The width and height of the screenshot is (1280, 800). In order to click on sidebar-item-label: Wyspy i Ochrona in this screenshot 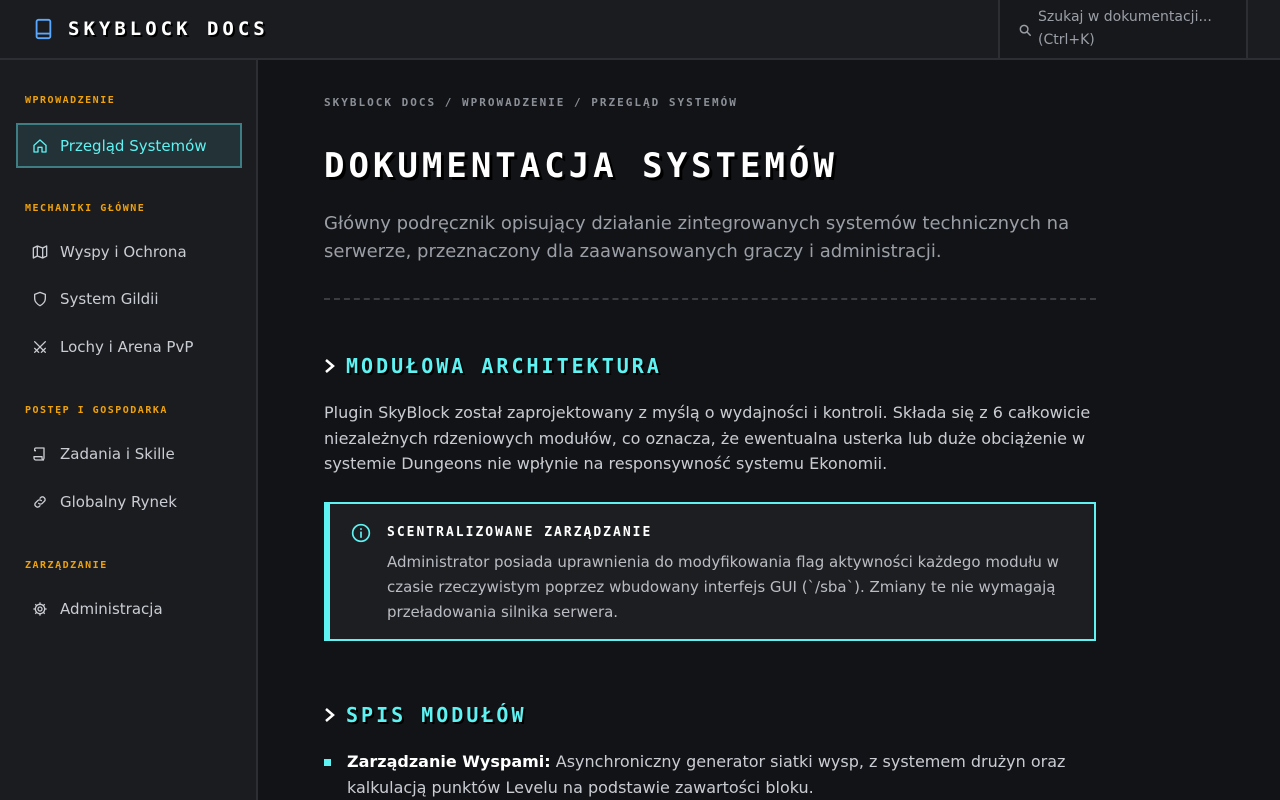, I will do `click(123, 251)`.